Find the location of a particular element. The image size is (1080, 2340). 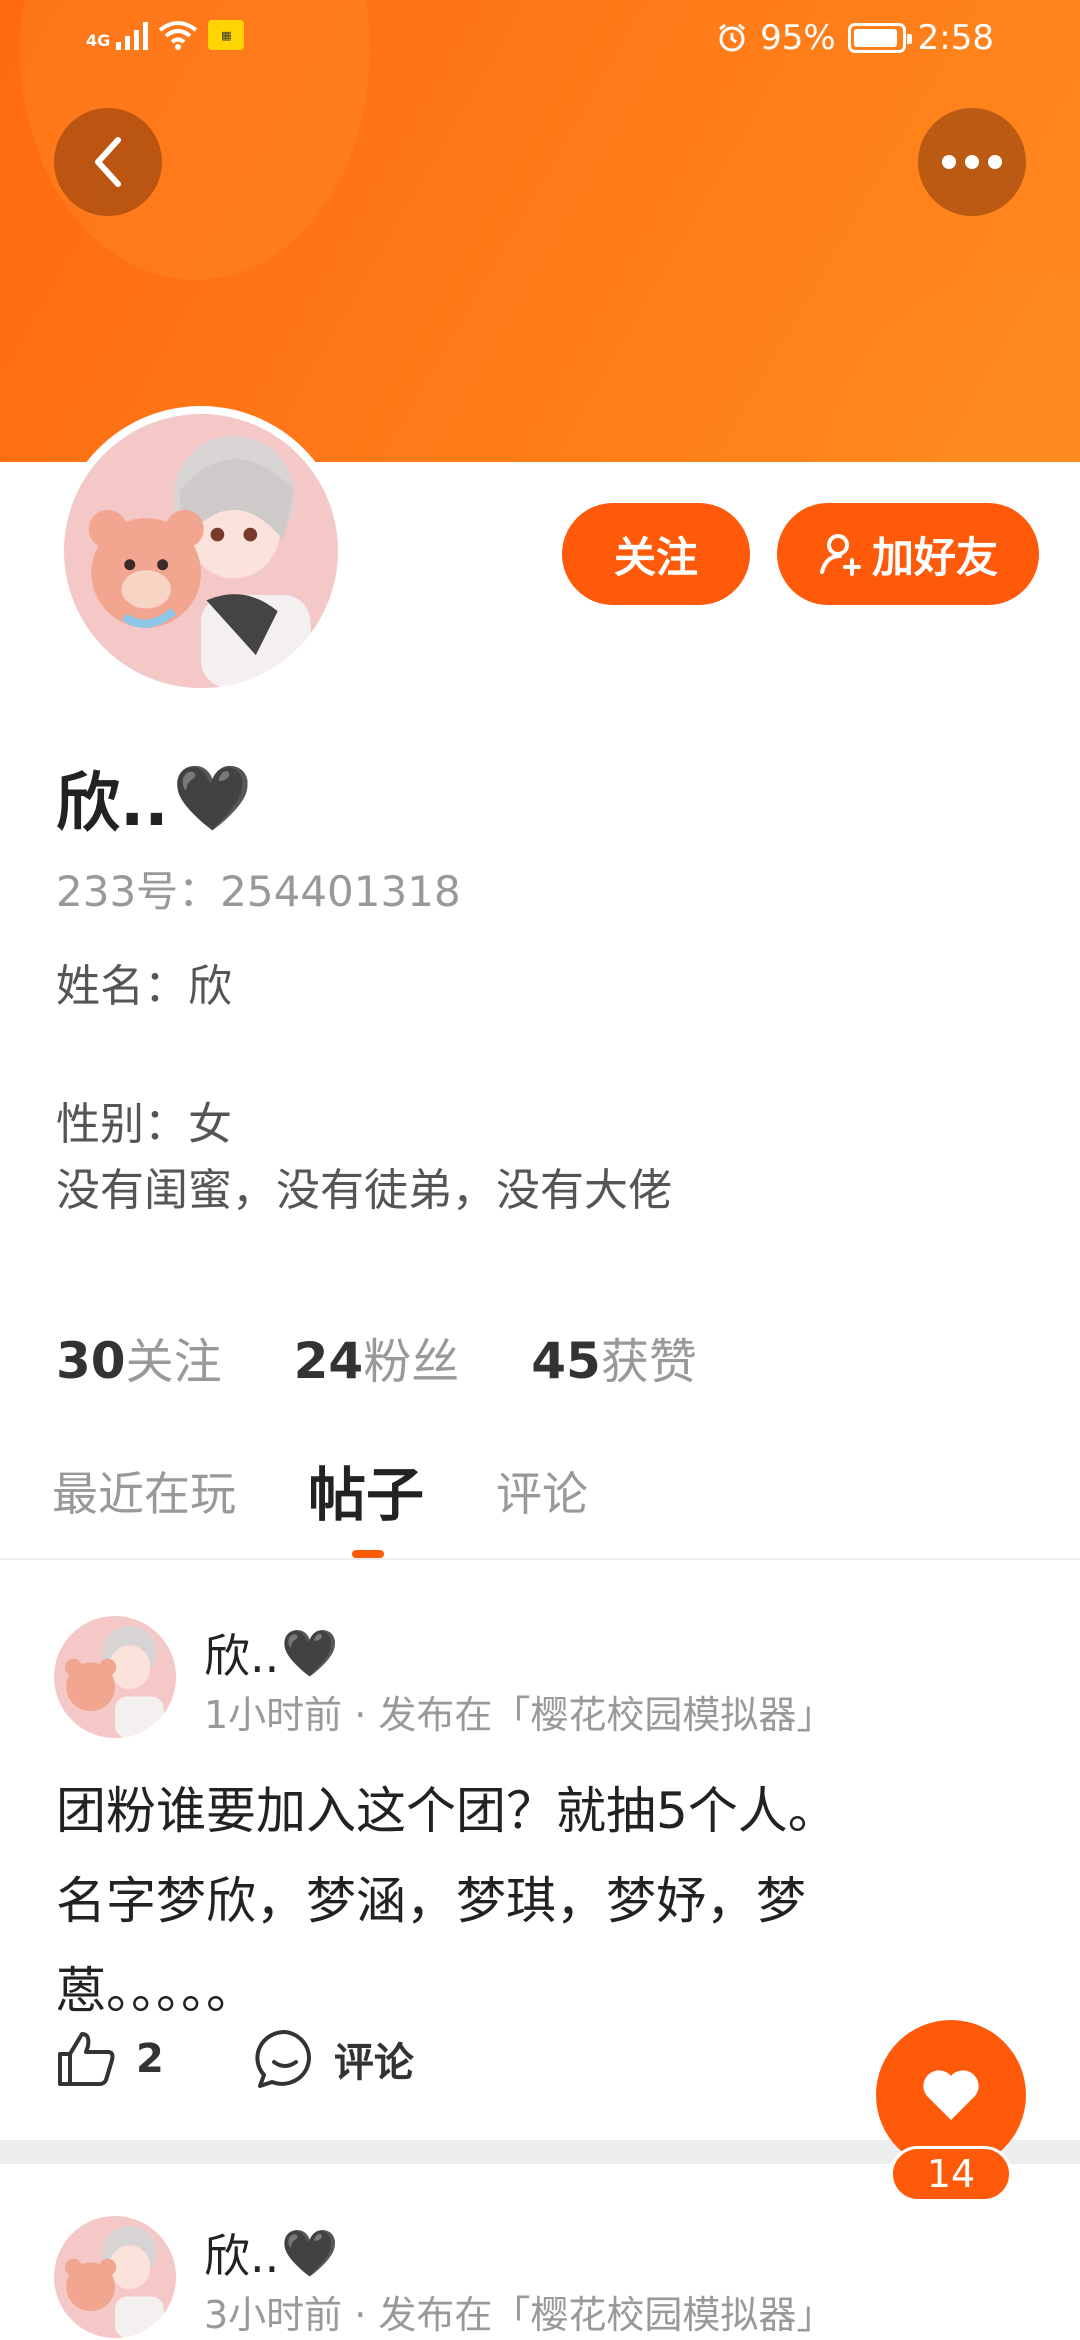

post-card: 欣.. 🖤 3小时前 · 发布在「樱花校园模拟器」 is located at coordinates (540, 2270).